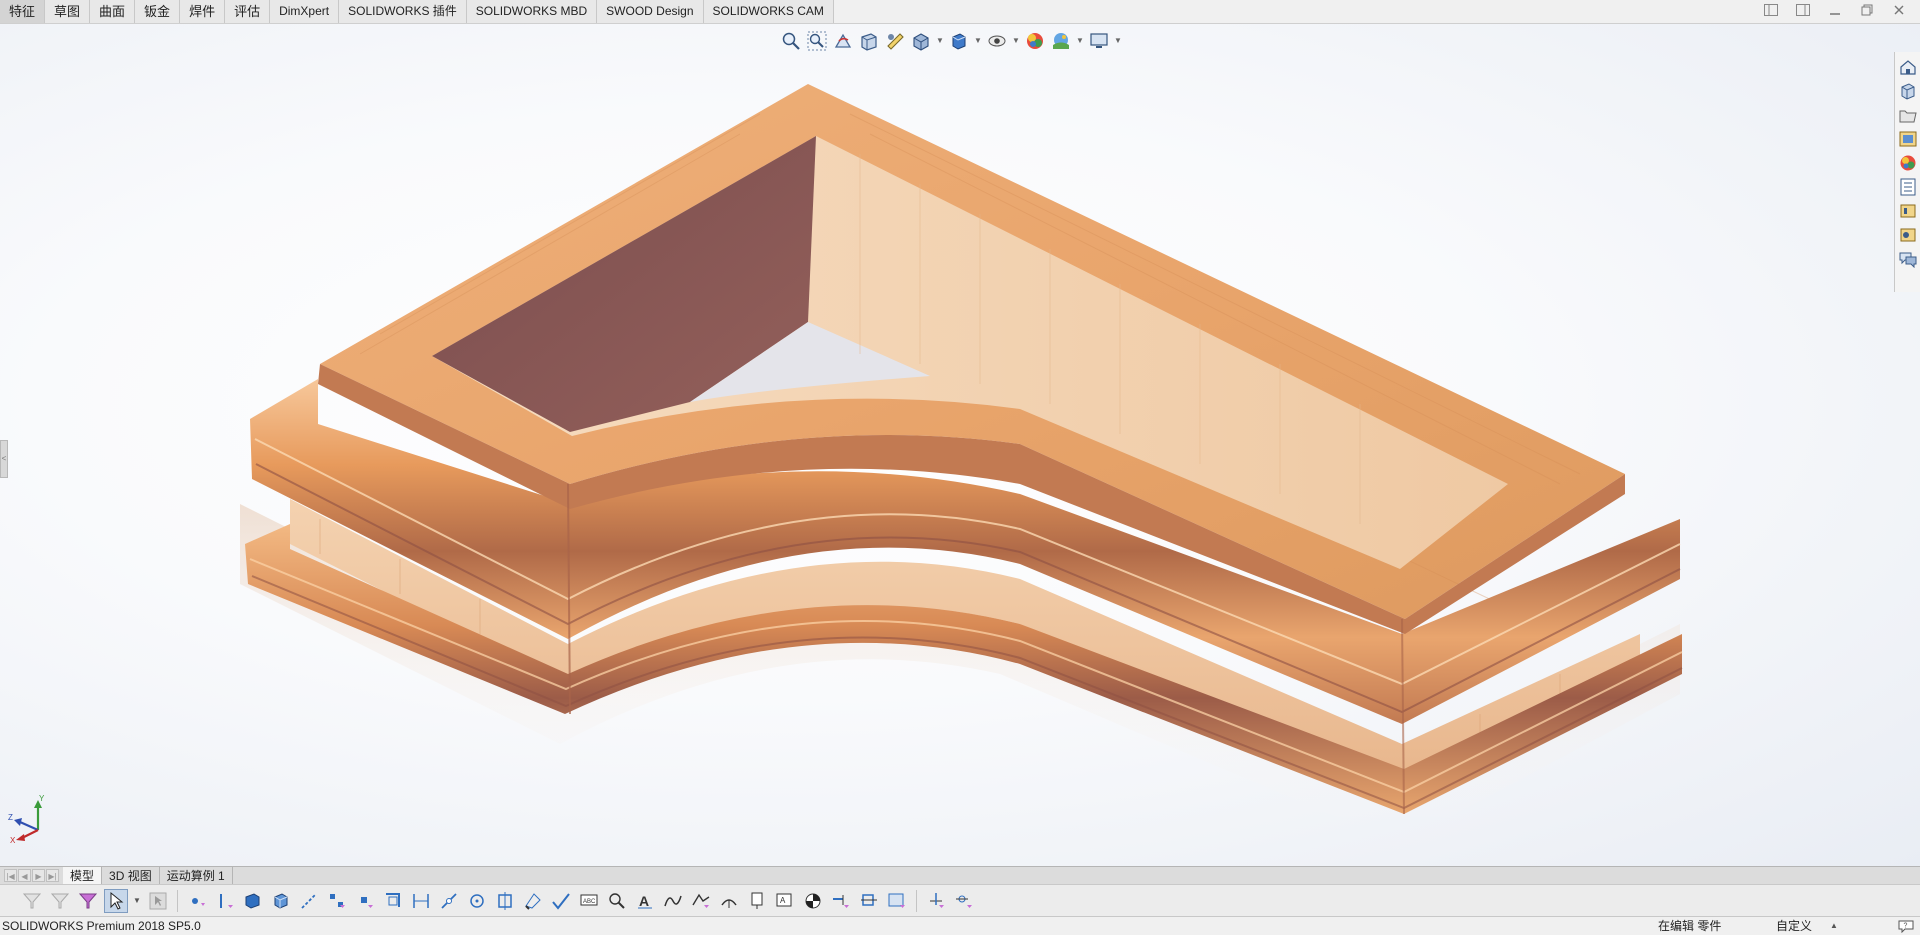  What do you see at coordinates (113, 11) in the screenshot?
I see `tab-surfaces: 曲面` at bounding box center [113, 11].